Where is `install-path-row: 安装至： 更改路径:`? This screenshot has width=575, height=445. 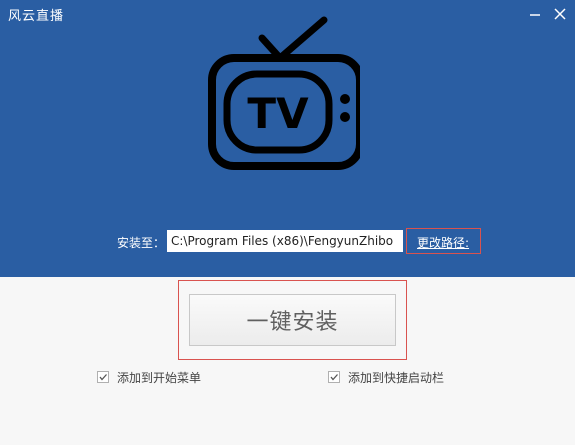 install-path-row: 安装至： 更改路径: is located at coordinates (287, 241).